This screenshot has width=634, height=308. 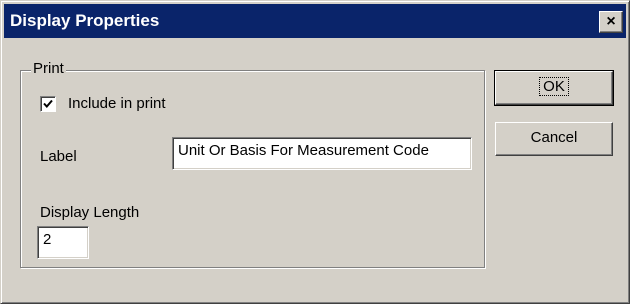 What do you see at coordinates (48, 68) in the screenshot?
I see `print-group-title: Print` at bounding box center [48, 68].